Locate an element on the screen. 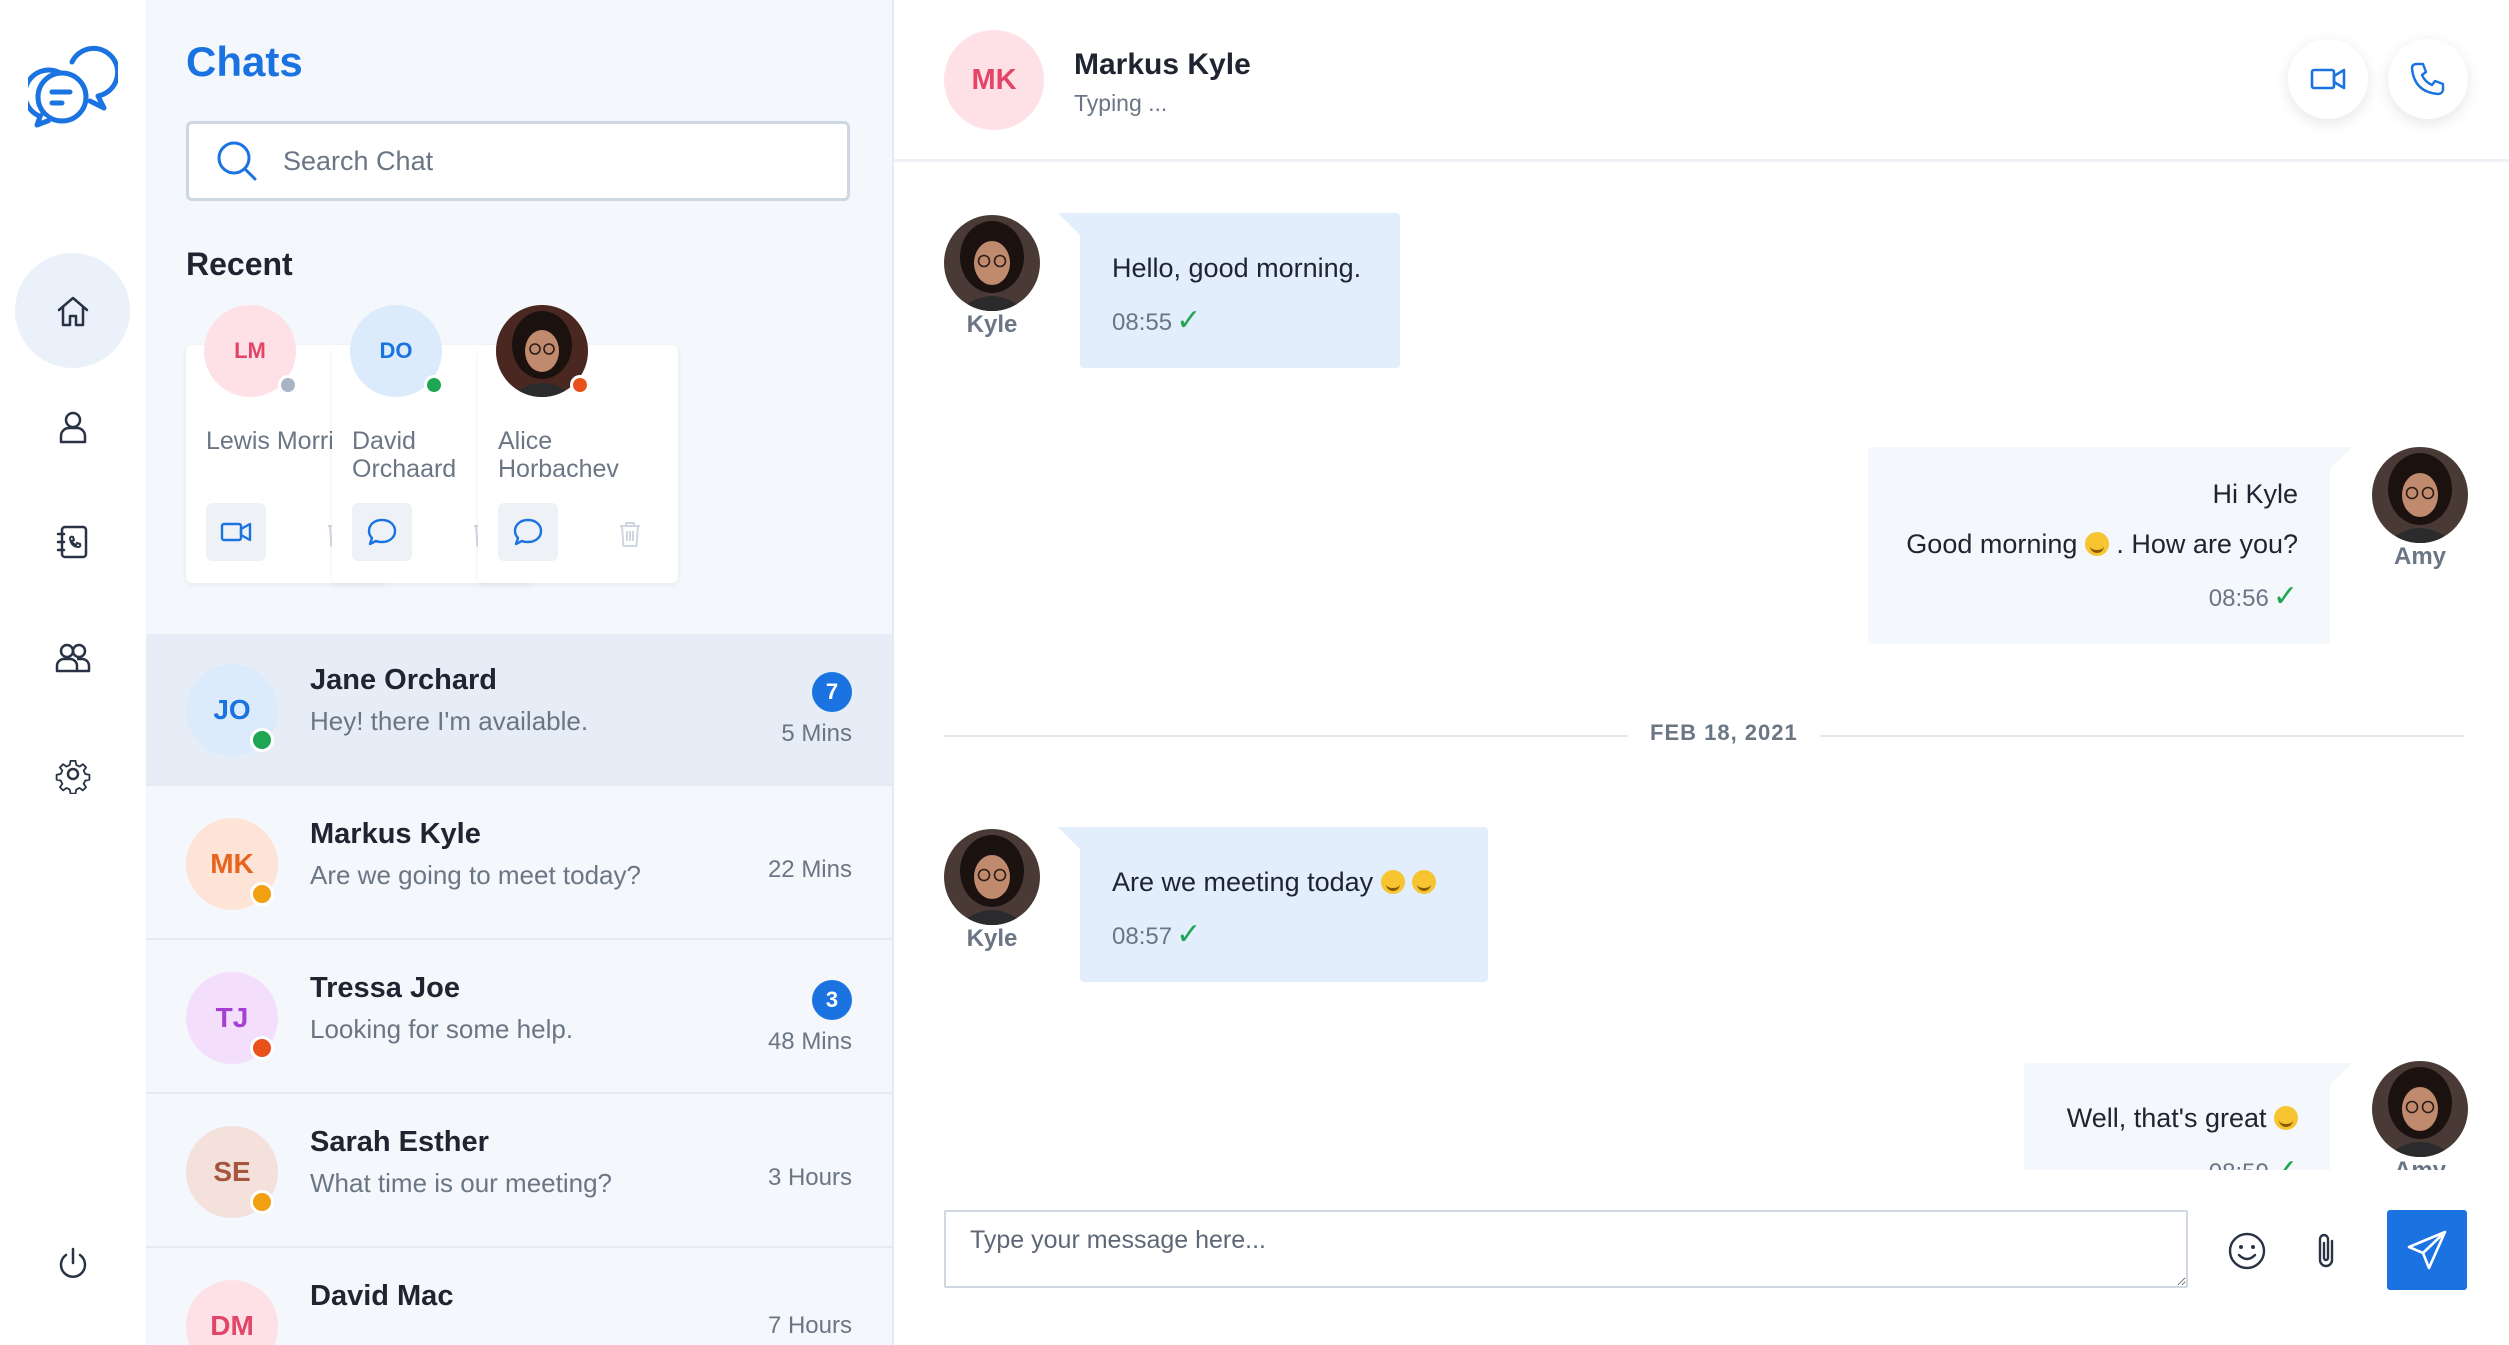  nav-groups-button is located at coordinates (72, 657).